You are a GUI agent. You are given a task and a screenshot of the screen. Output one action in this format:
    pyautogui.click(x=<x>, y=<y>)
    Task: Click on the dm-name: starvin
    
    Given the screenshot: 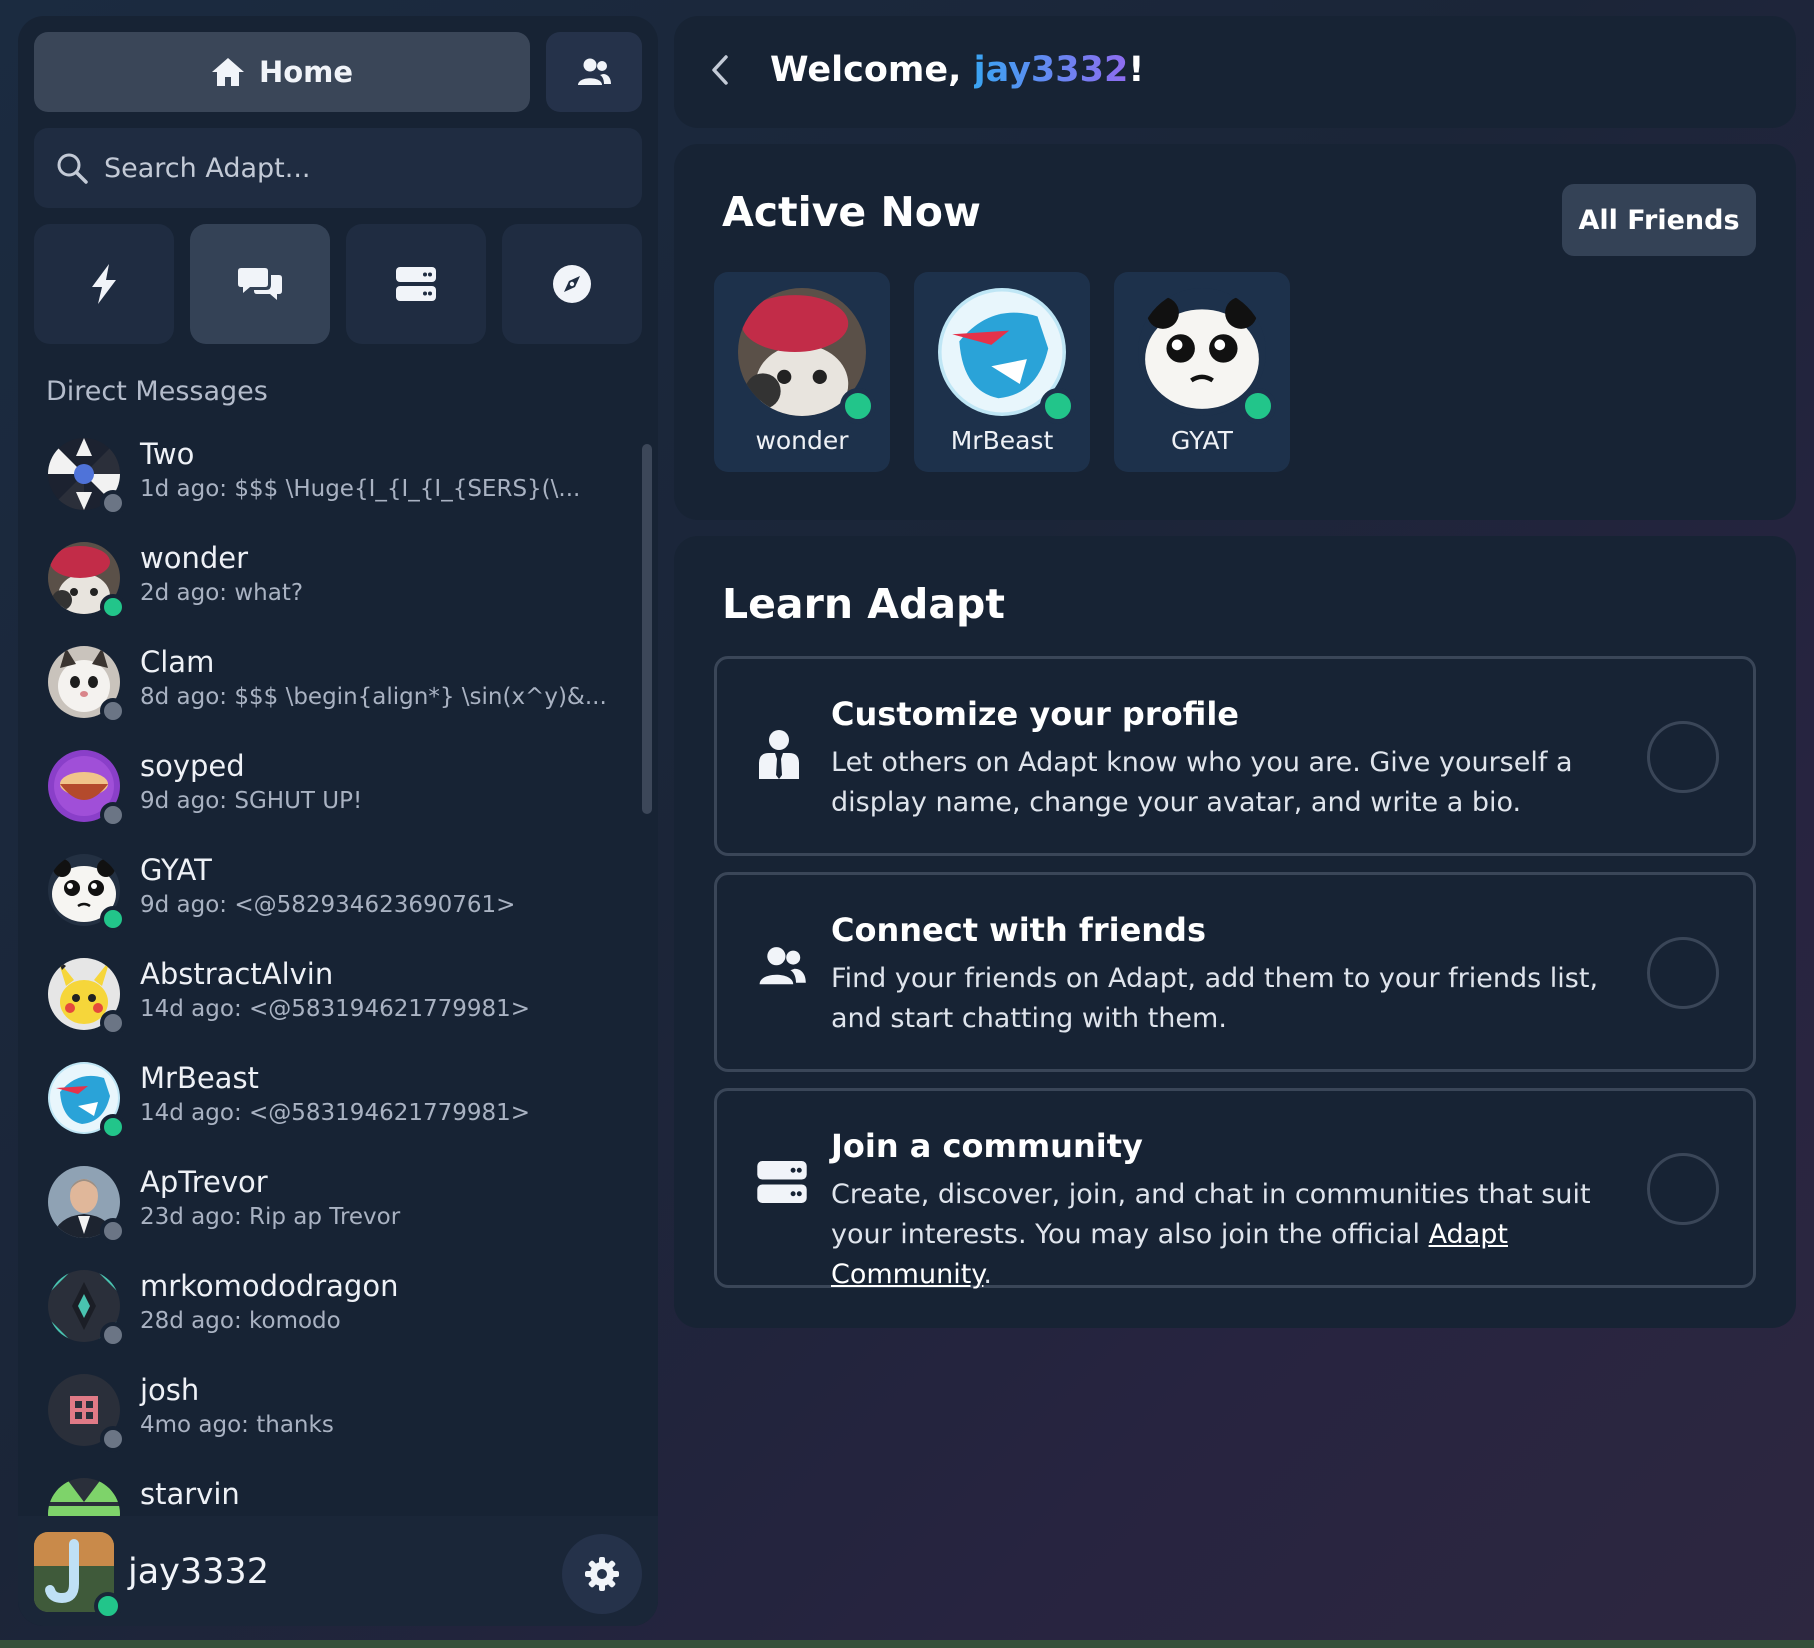 What is the action you would take?
    pyautogui.click(x=190, y=1494)
    